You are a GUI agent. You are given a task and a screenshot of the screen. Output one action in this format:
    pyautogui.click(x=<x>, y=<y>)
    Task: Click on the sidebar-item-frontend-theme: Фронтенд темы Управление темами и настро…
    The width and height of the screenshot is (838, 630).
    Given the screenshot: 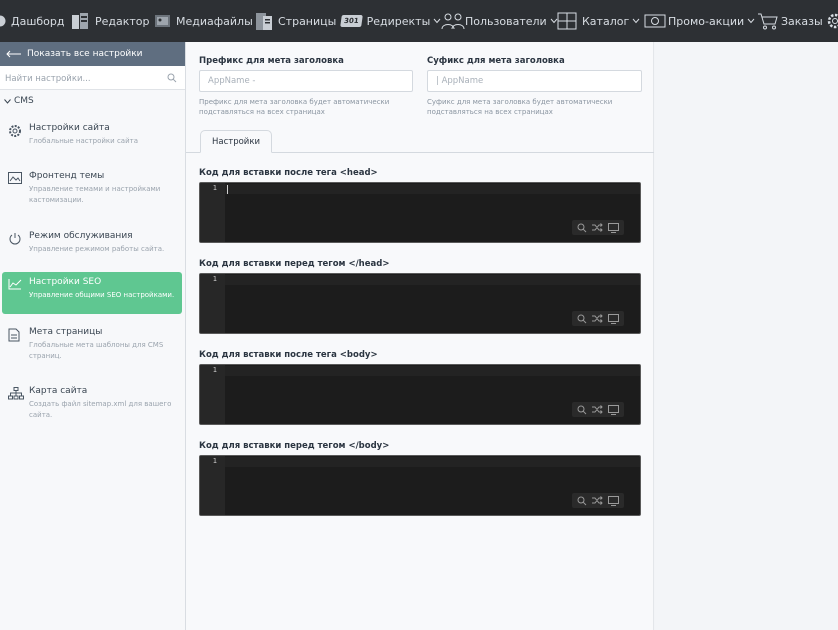 What is the action you would take?
    pyautogui.click(x=92, y=196)
    